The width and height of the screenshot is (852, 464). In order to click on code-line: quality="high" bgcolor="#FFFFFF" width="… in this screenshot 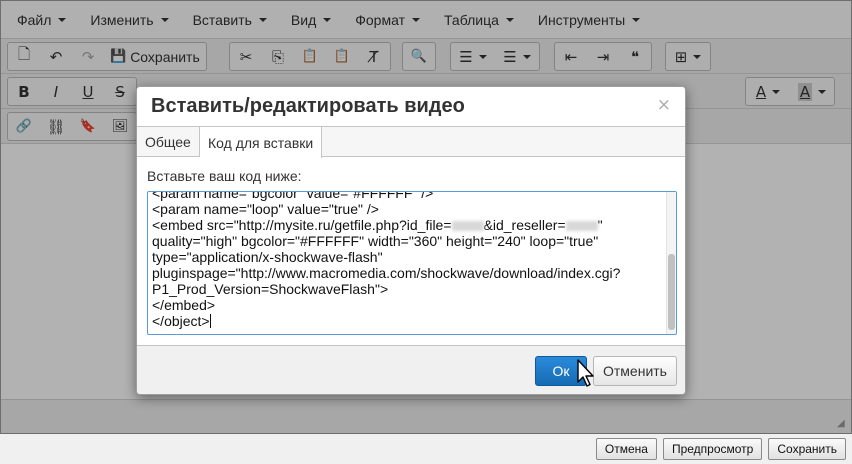, I will do `click(375, 241)`.